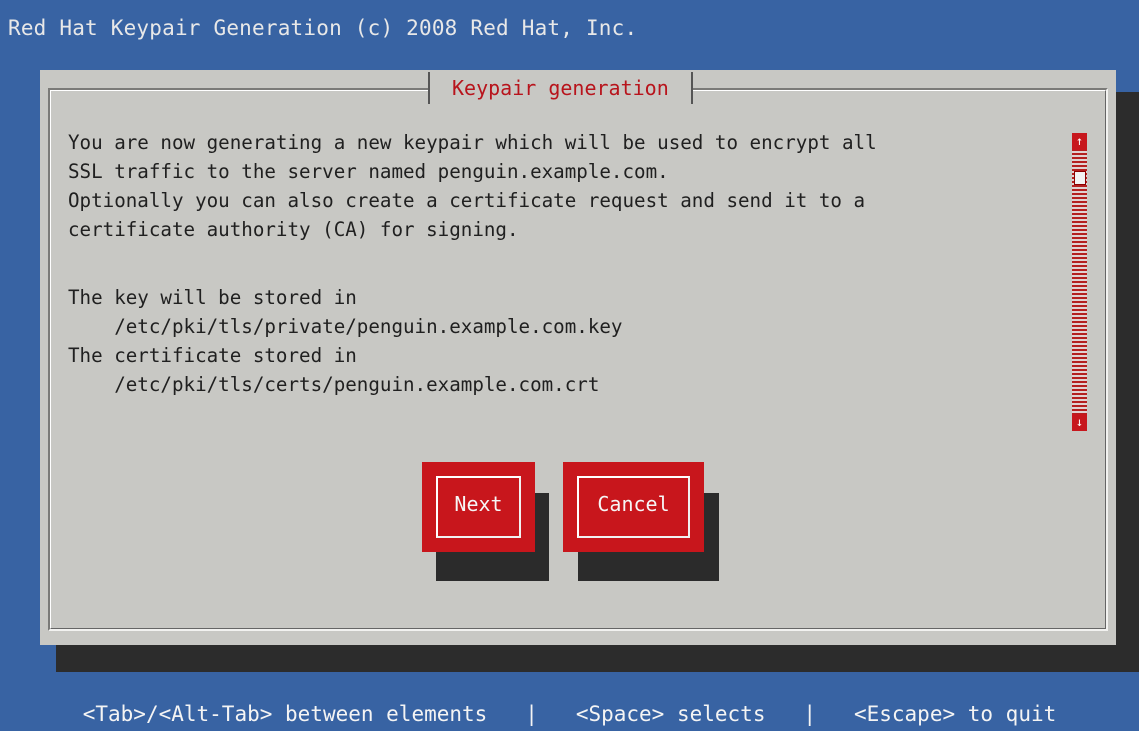 Image resolution: width=1139 pixels, height=731 pixels. Describe the element at coordinates (212, 297) in the screenshot. I see `message-line-6: The key will be stored in` at that location.